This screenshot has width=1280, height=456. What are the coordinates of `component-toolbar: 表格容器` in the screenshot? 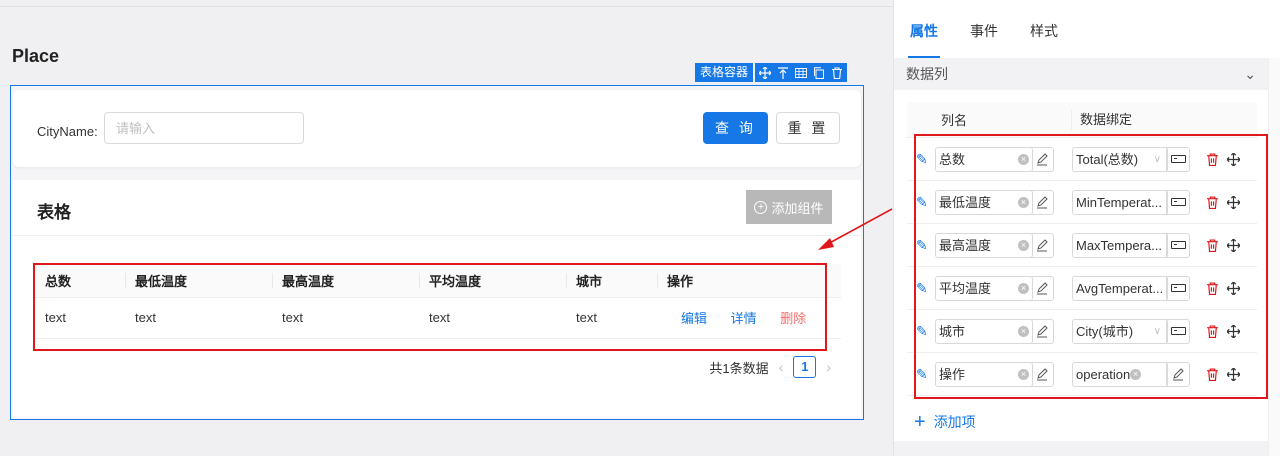 It's located at (771, 72).